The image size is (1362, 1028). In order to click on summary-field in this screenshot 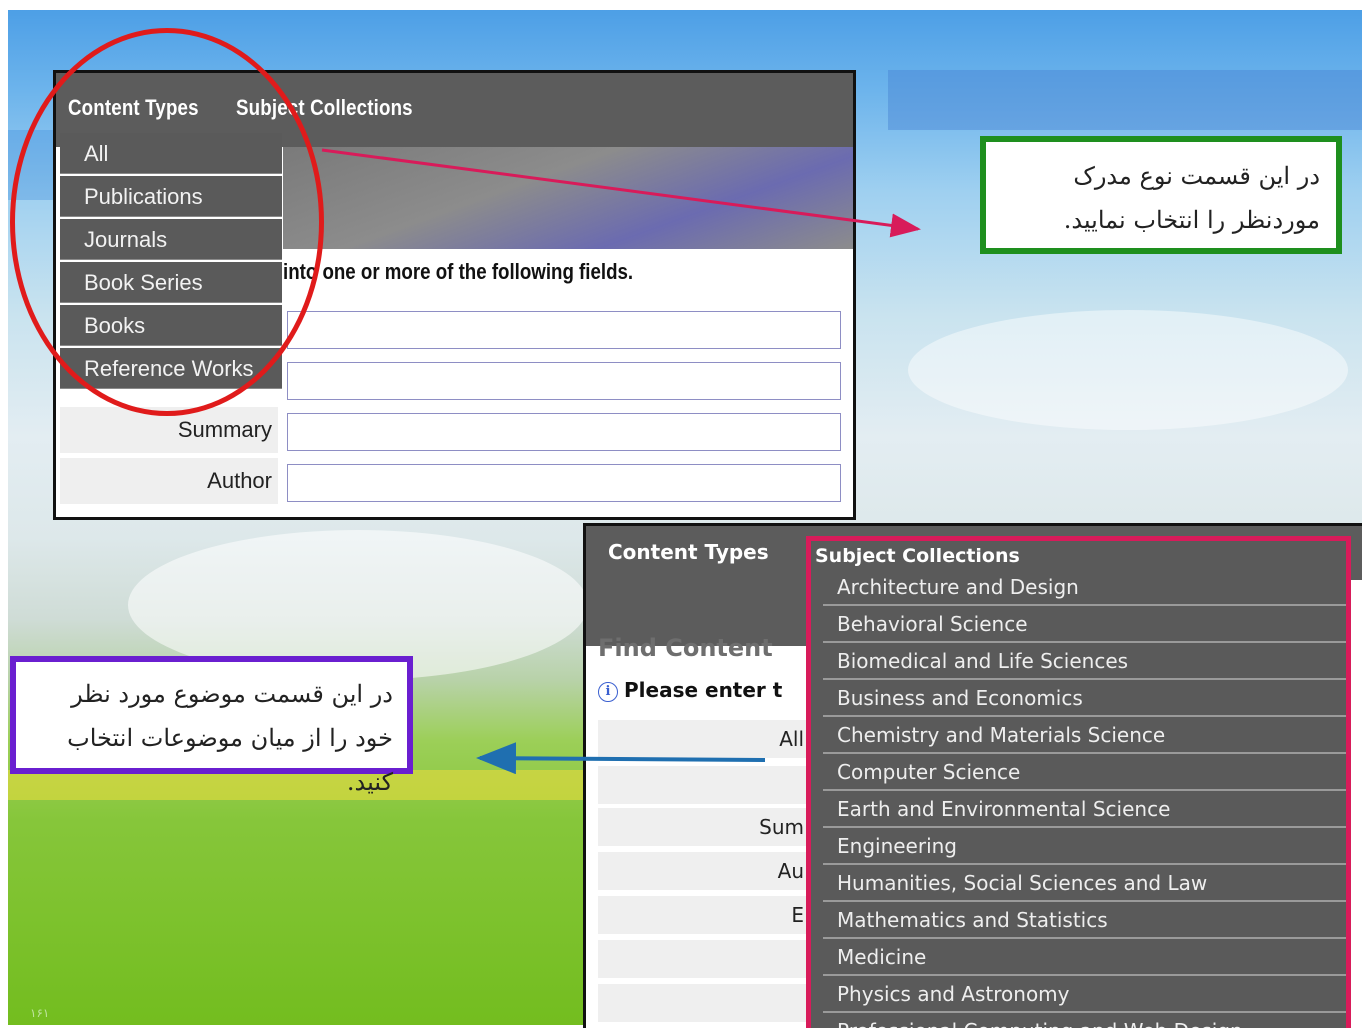, I will do `click(564, 432)`.